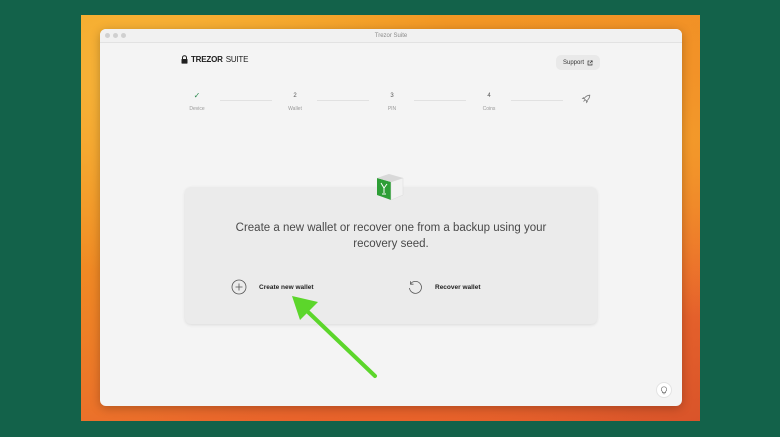  I want to click on title-bar: Trezor Suite, so click(391, 36).